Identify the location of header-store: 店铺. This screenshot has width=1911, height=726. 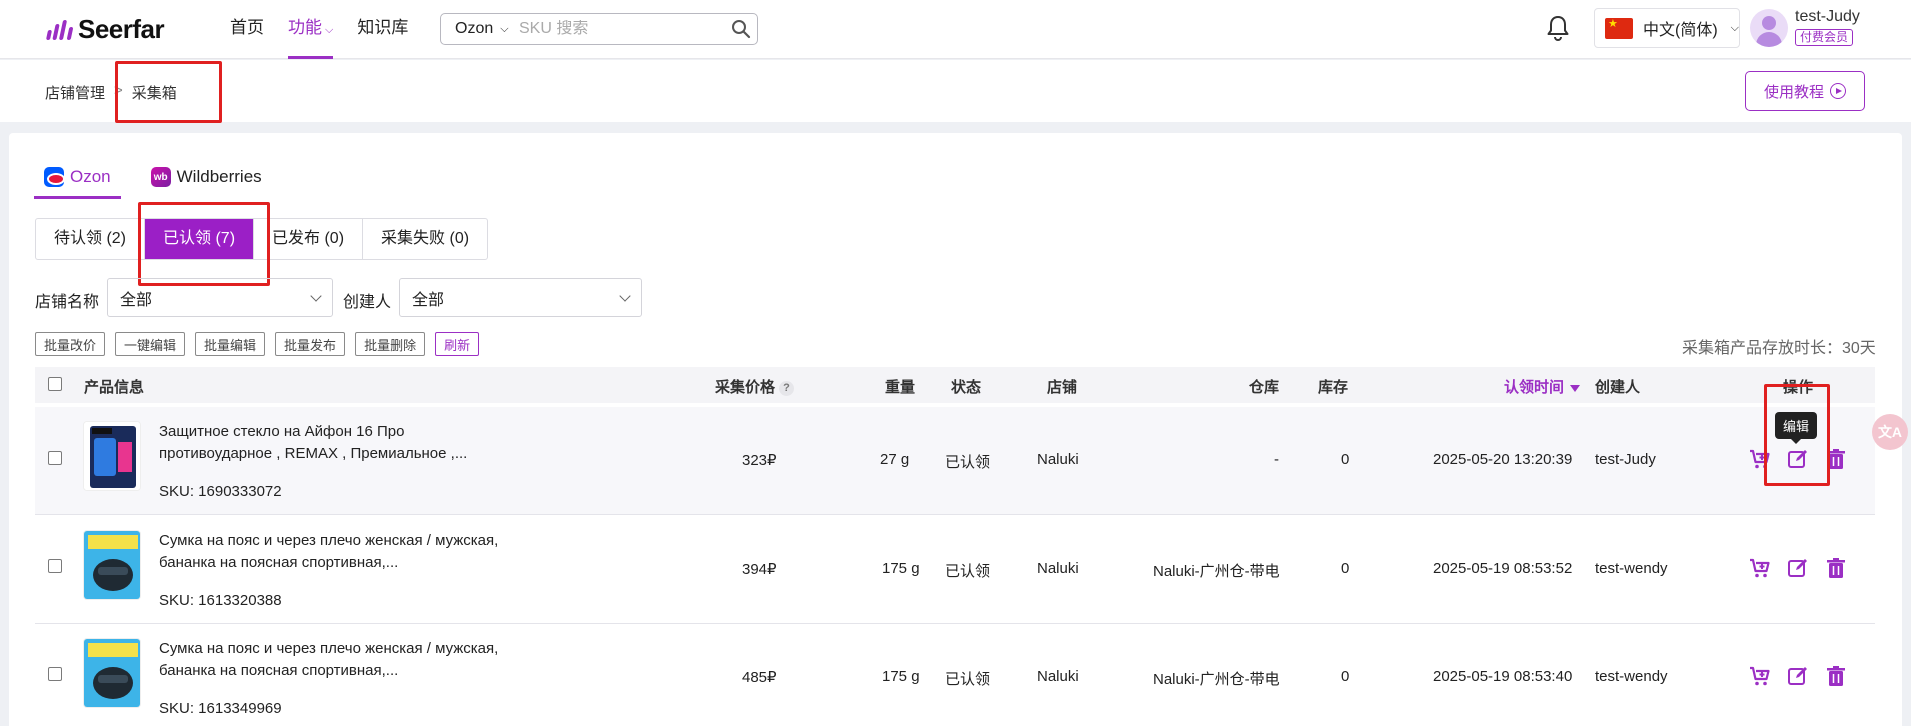
(1062, 387).